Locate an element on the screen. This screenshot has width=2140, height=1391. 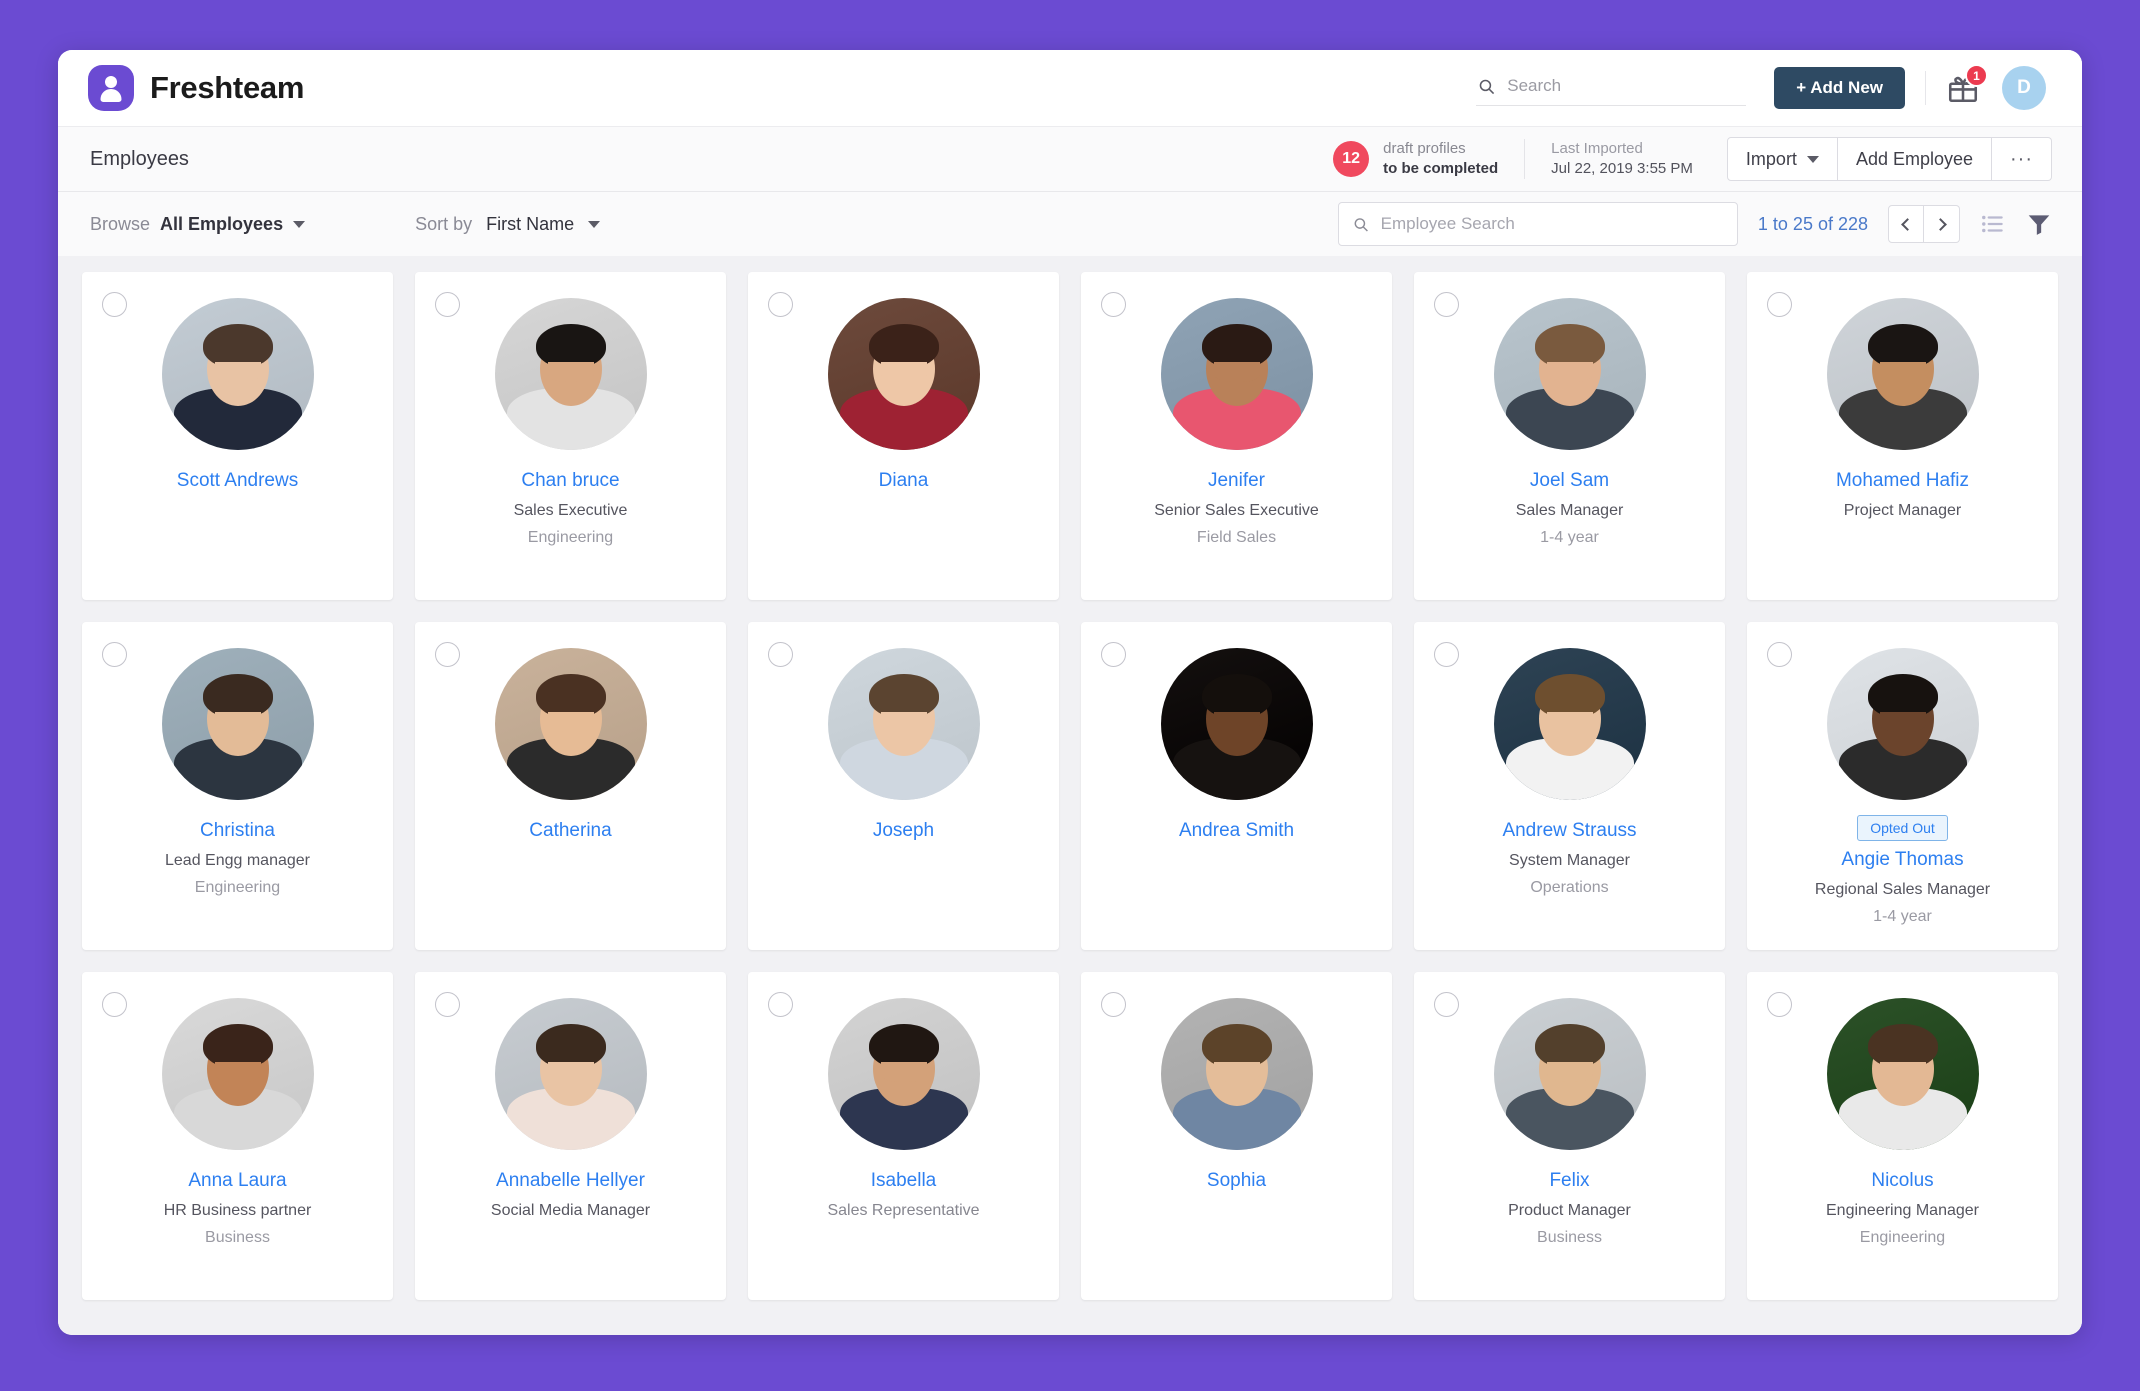
employee-card: Sophia is located at coordinates (1236, 1136).